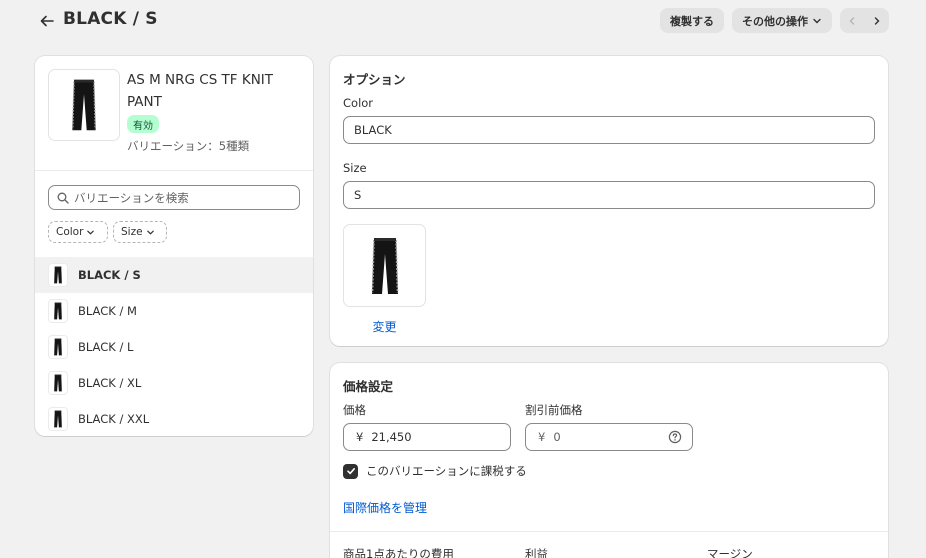 This screenshot has width=926, height=558. Describe the element at coordinates (609, 195) in the screenshot. I see `size-option-input: S` at that location.